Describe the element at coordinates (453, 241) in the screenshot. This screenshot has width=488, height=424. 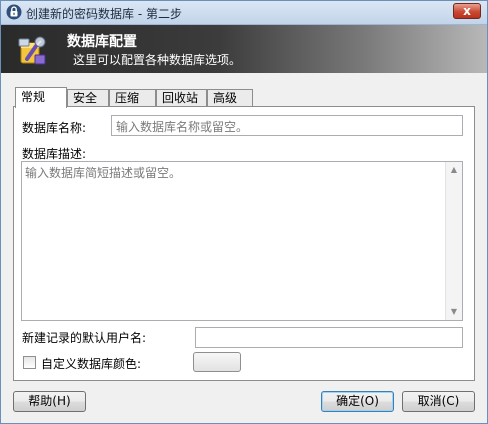
I see `description-scrollbar: ▲ ▼` at that location.